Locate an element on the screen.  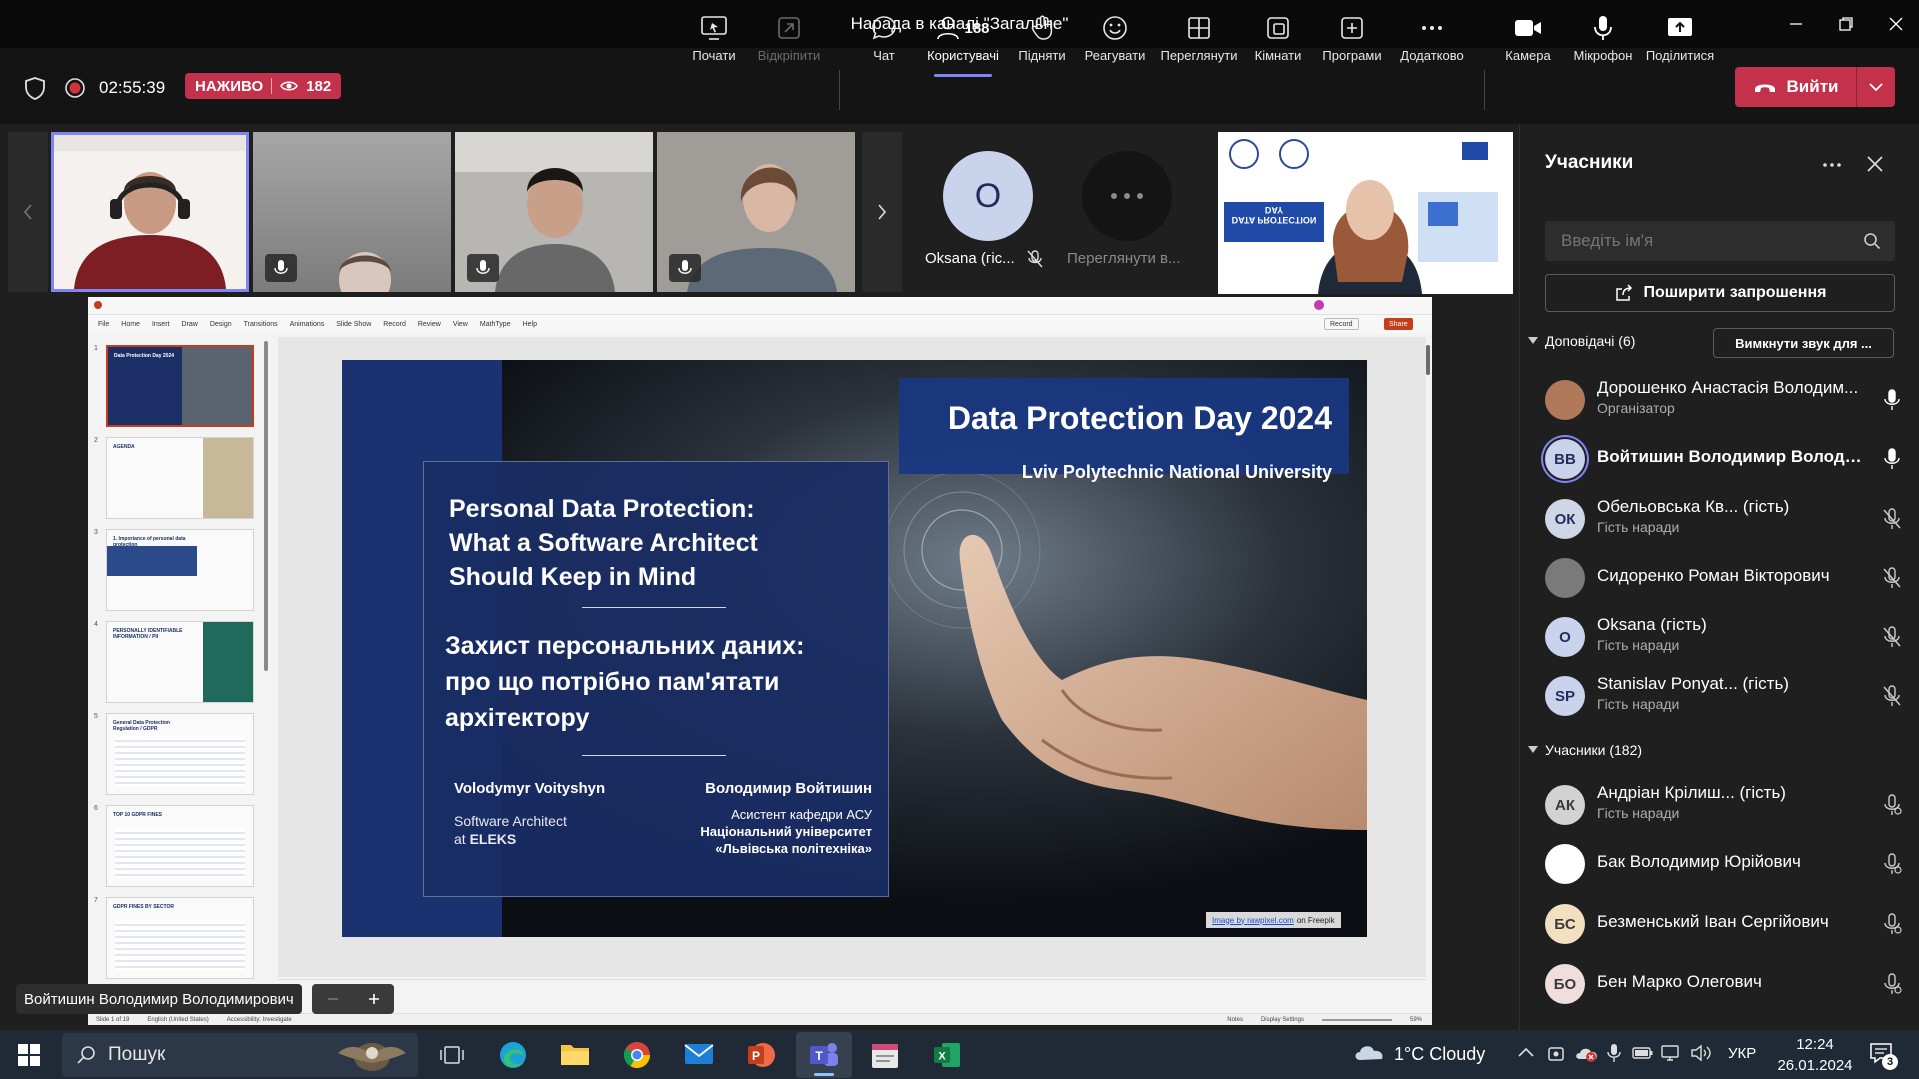
microphone-button: Мікрофон is located at coordinates (1603, 42).